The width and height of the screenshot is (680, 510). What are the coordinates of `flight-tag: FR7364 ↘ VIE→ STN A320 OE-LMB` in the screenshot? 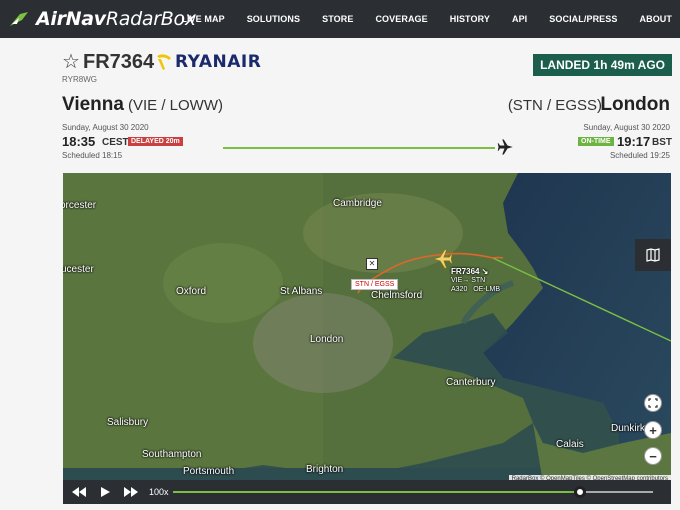 It's located at (475, 280).